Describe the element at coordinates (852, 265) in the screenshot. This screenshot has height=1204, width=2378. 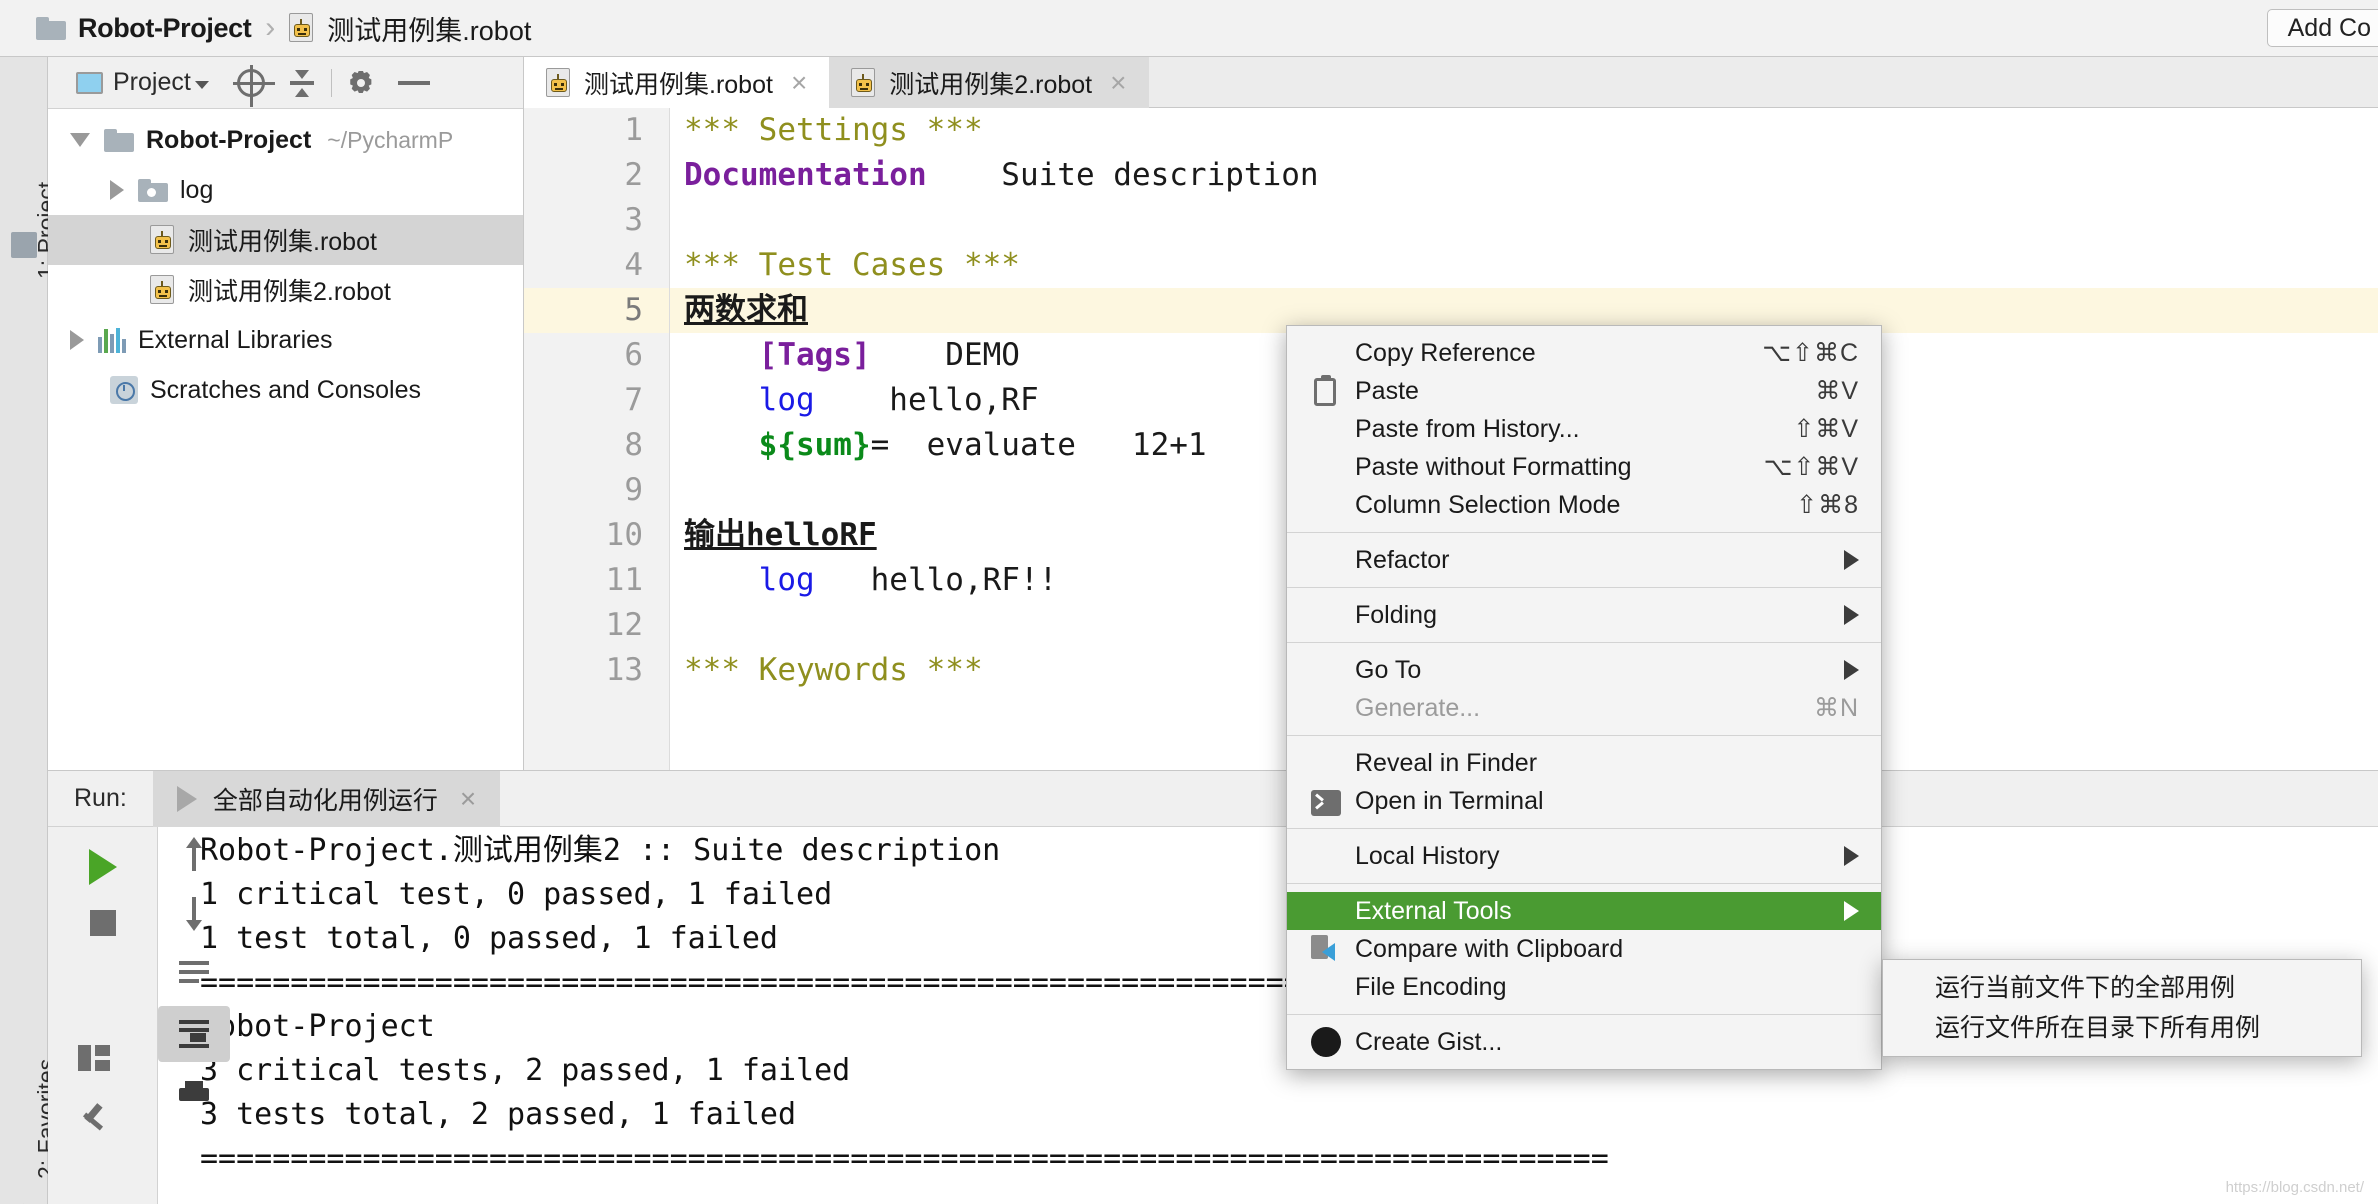
I see `code-token: *** Test Cases ***` at that location.